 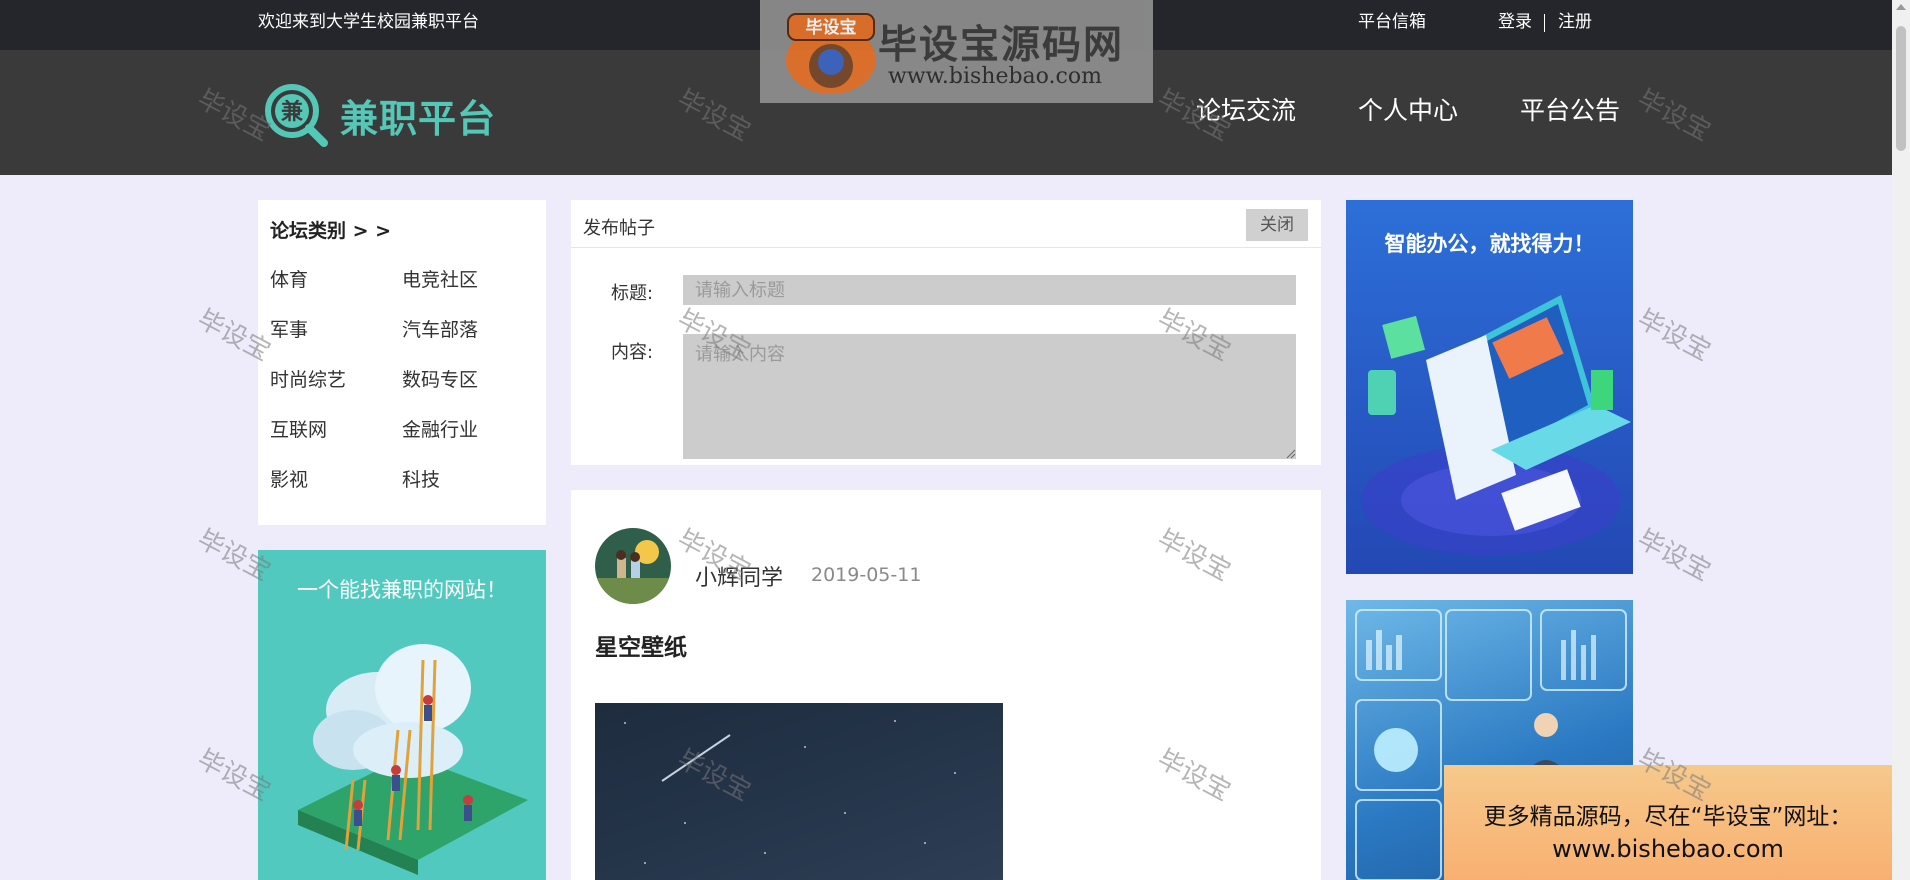 I want to click on post-date: 2019-05-11, so click(x=866, y=575).